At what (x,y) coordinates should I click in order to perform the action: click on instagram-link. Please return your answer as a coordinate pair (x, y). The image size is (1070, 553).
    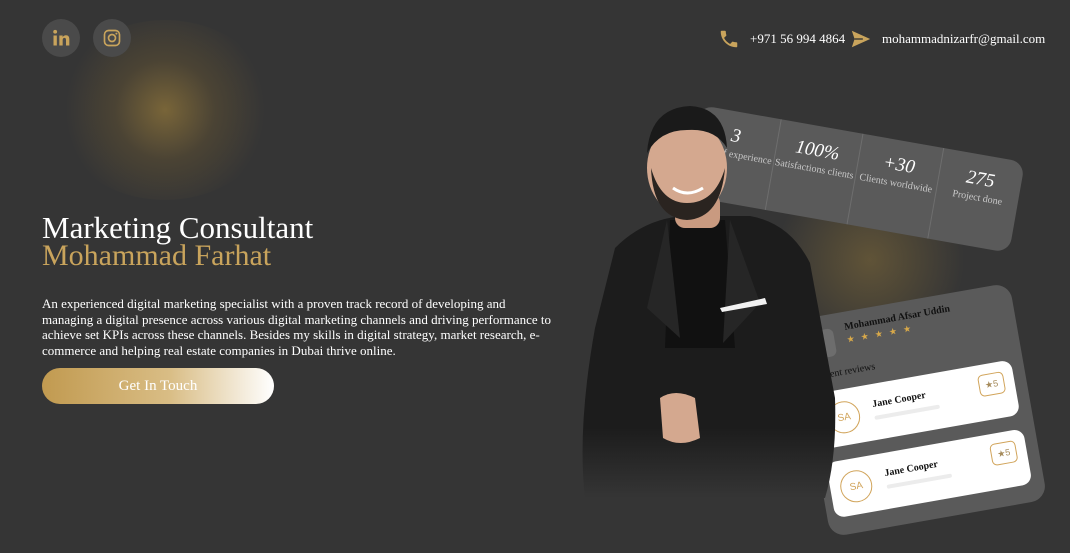
    Looking at the image, I should click on (112, 38).